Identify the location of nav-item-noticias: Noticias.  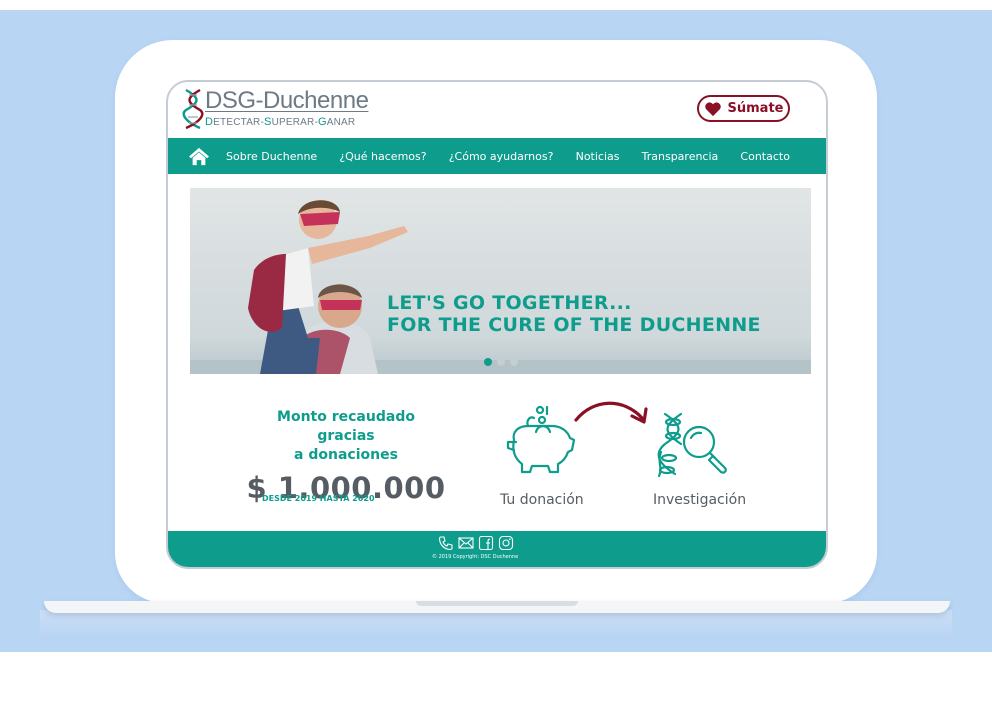
(598, 156).